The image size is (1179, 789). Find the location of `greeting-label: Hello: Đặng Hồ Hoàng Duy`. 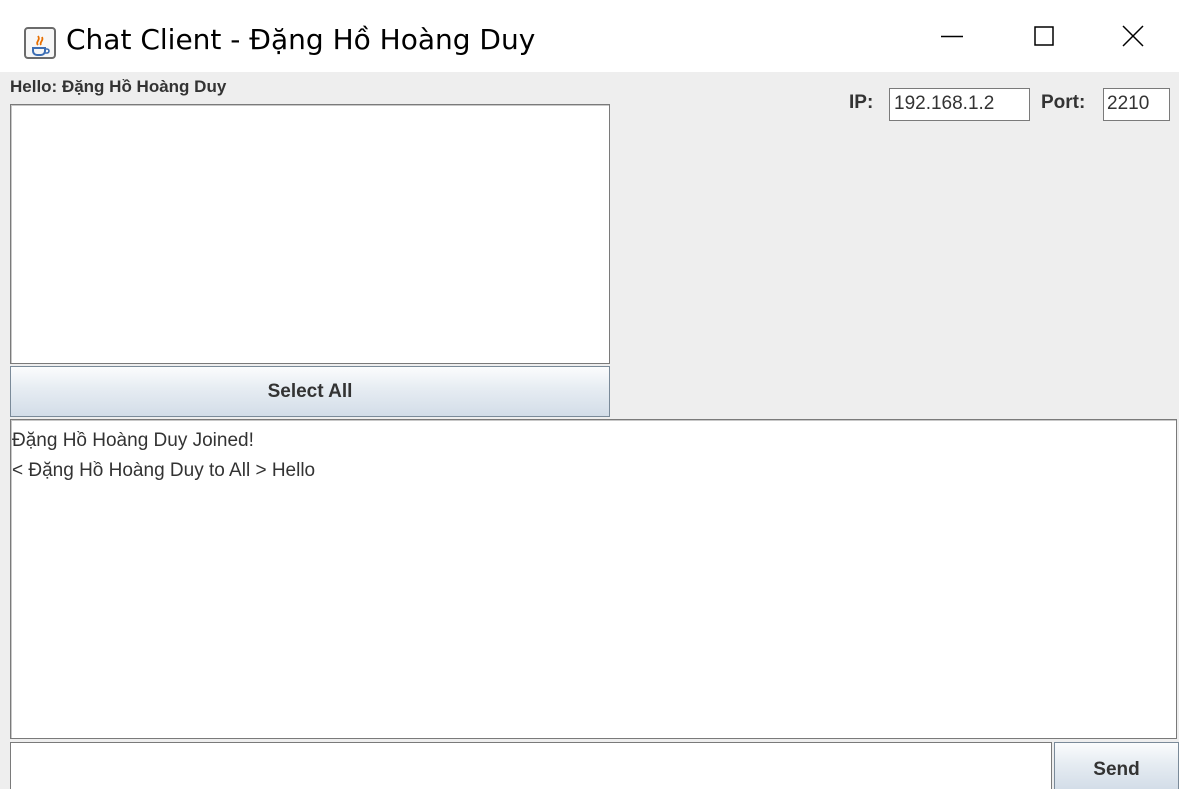

greeting-label: Hello: Đặng Hồ Hoàng Duy is located at coordinates (118, 86).